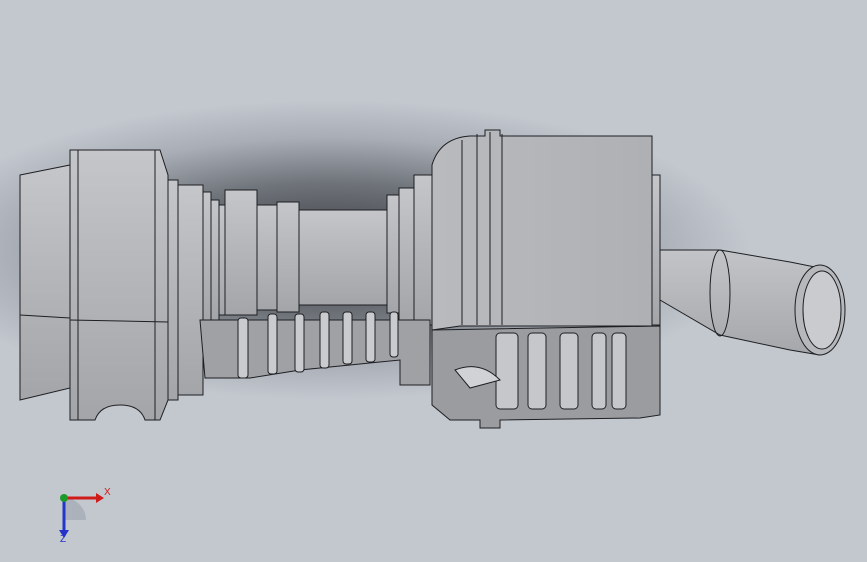  I want to click on x-axis-label: X, so click(107, 492).